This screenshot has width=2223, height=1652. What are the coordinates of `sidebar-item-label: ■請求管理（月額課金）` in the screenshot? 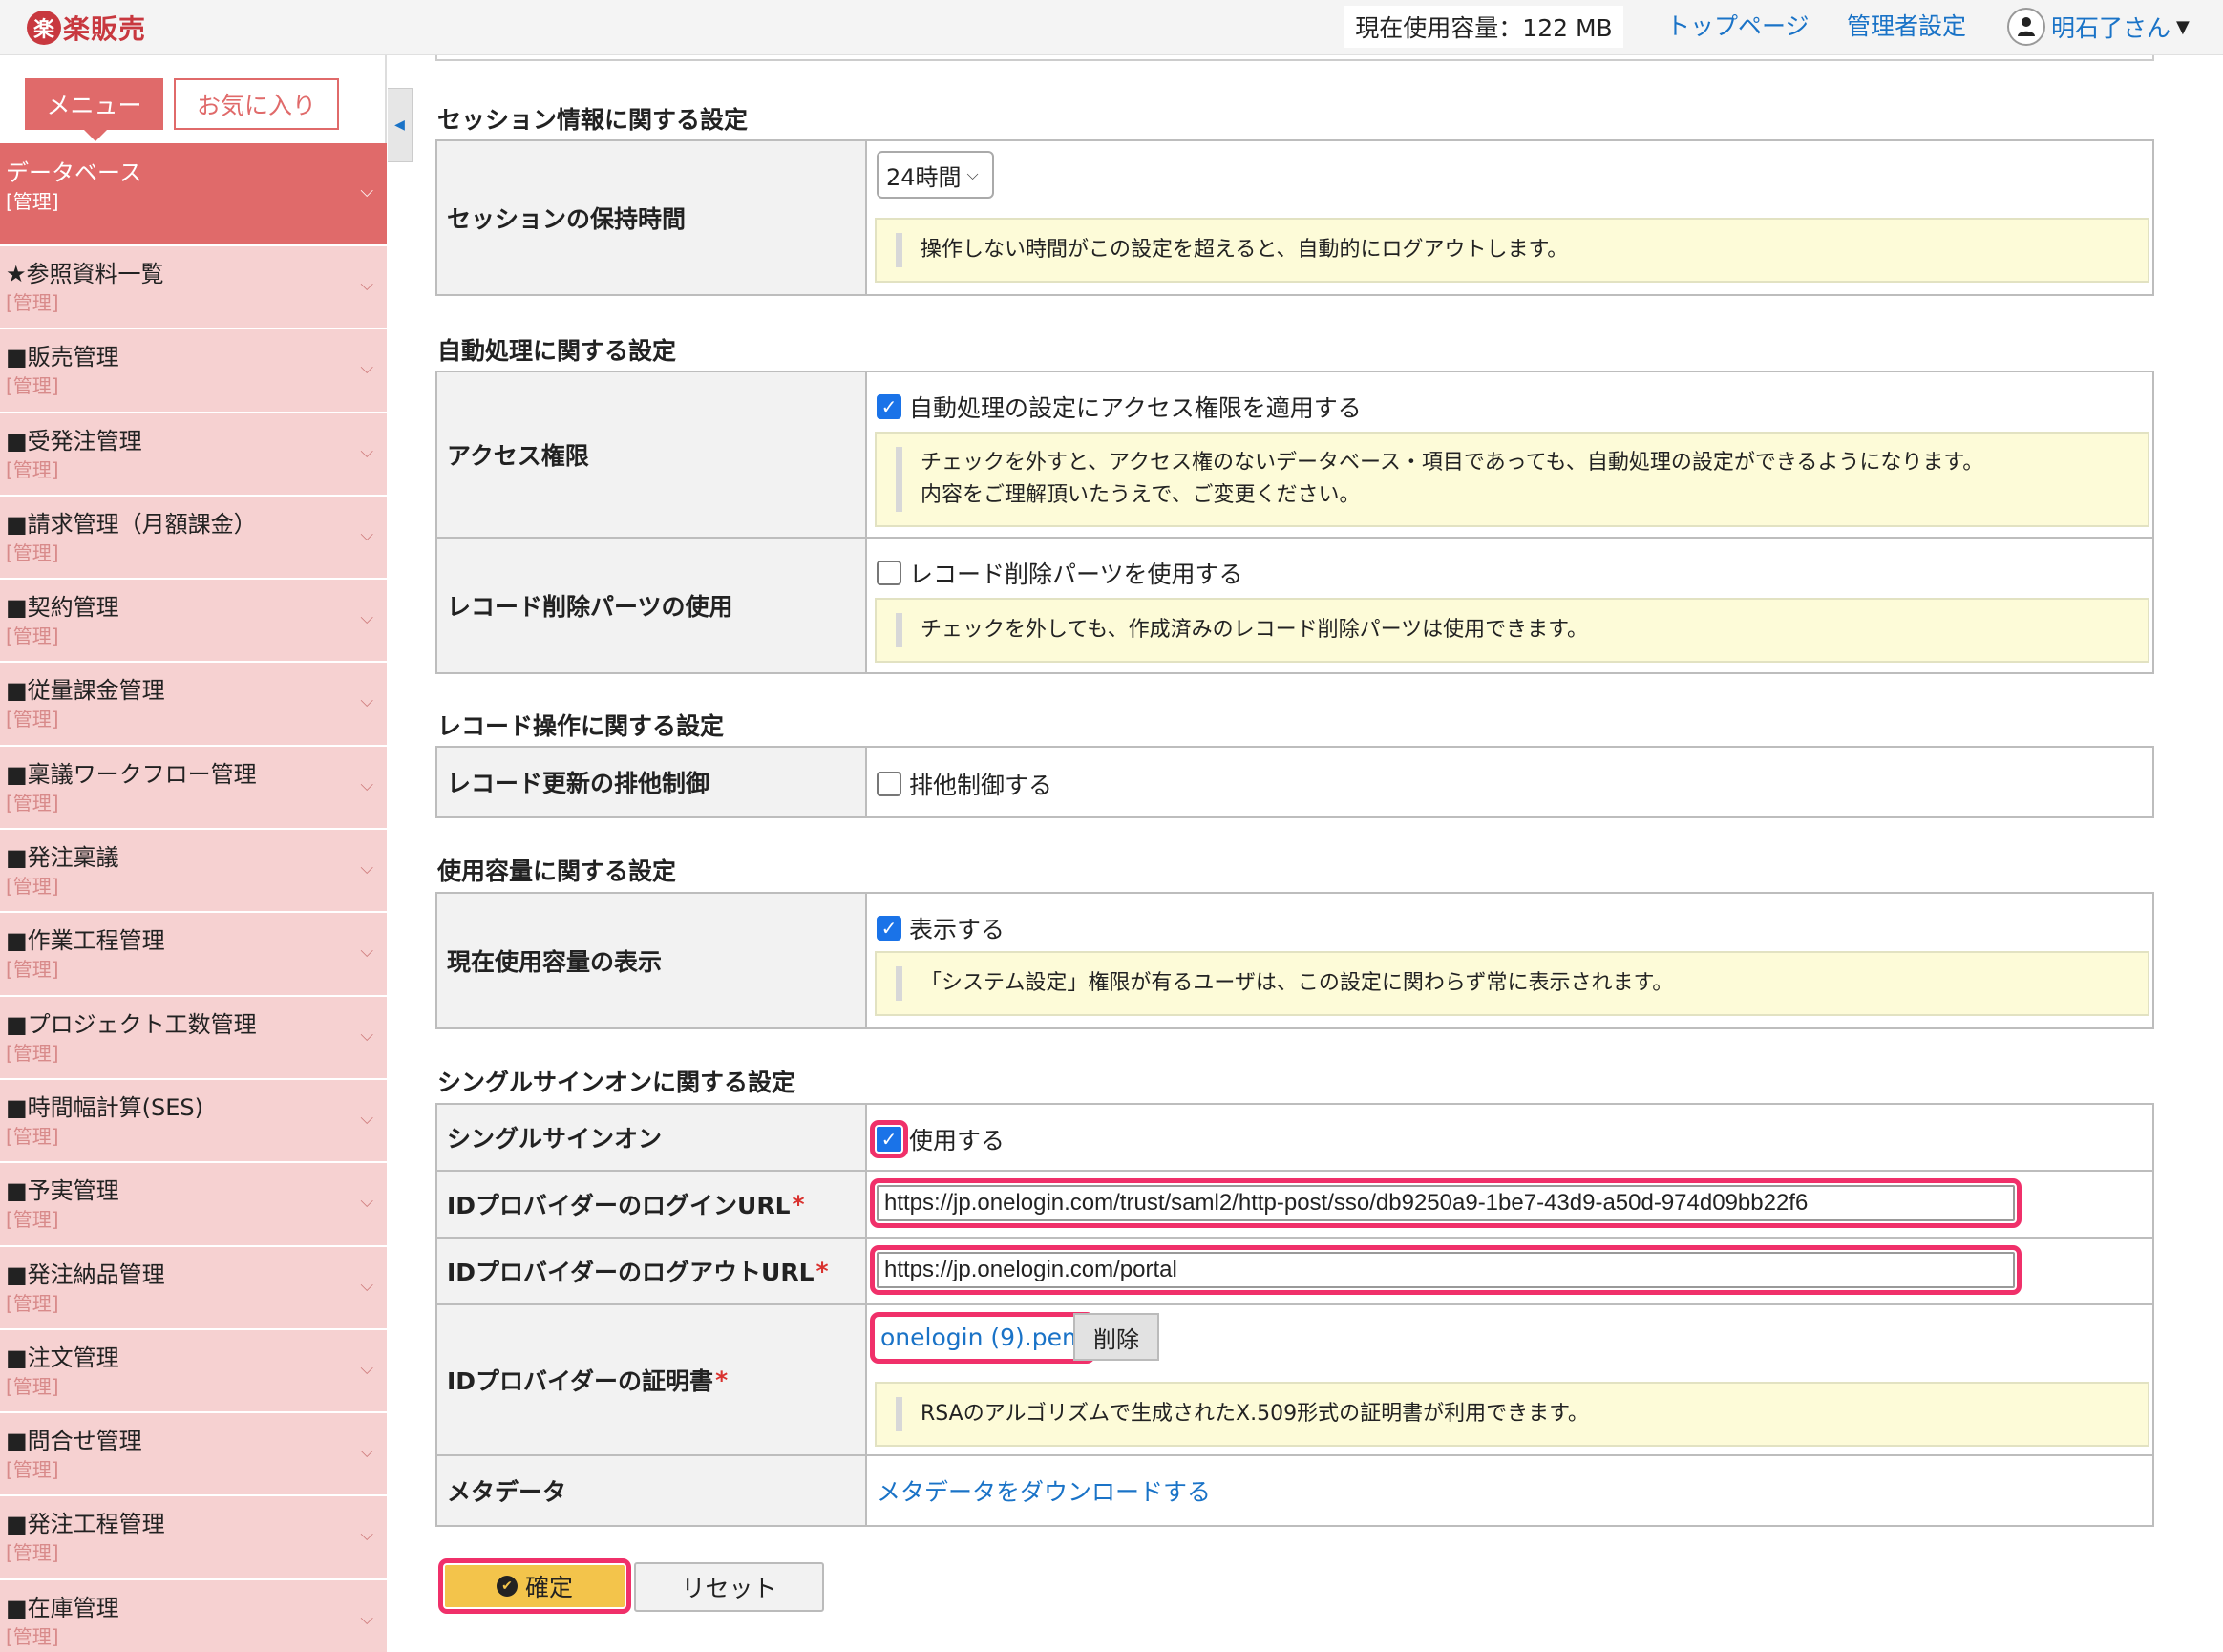 It's located at (131, 524).